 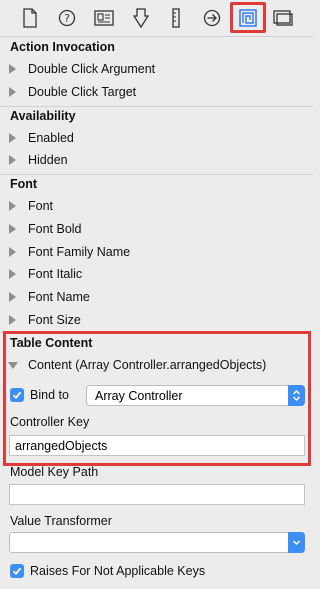 I want to click on binding-row-font-name: Font Name, so click(x=49, y=297).